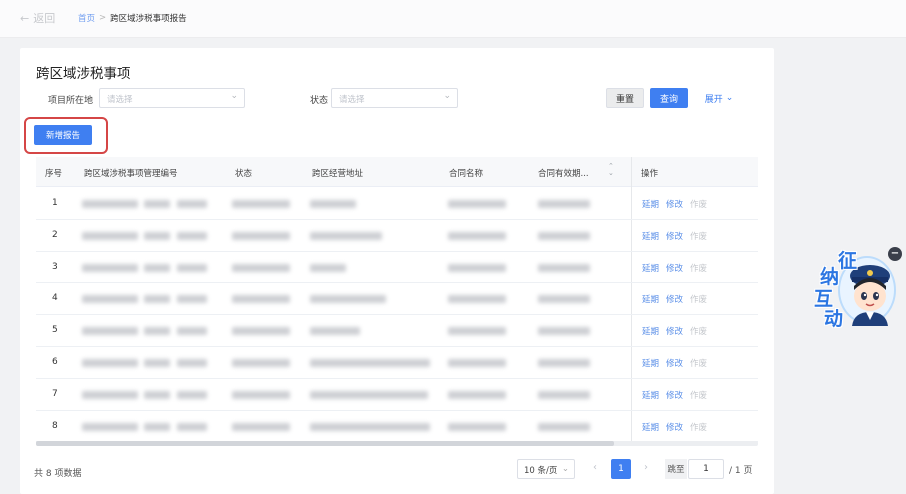 Image resolution: width=906 pixels, height=494 pixels. Describe the element at coordinates (55, 362) in the screenshot. I see `row-index: 6` at that location.